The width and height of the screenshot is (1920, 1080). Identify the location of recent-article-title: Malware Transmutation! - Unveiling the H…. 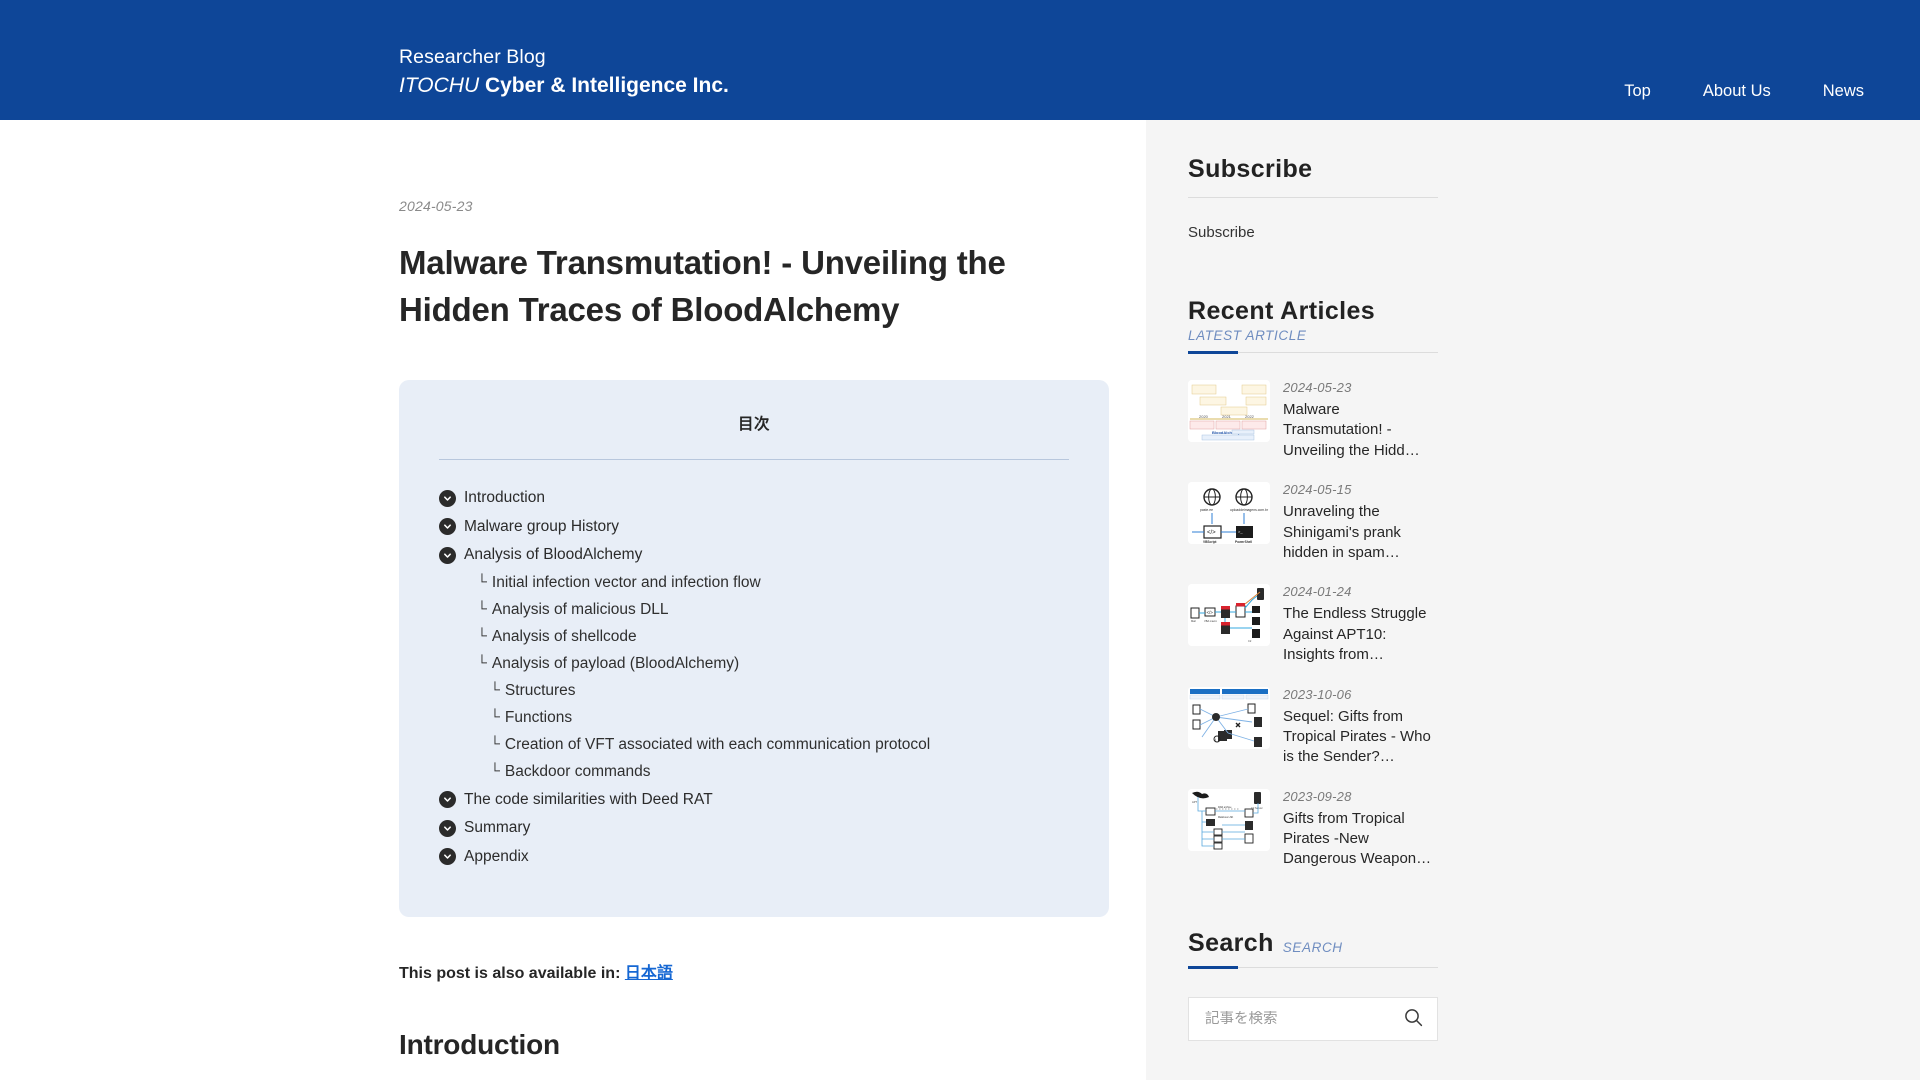
(1351, 430).